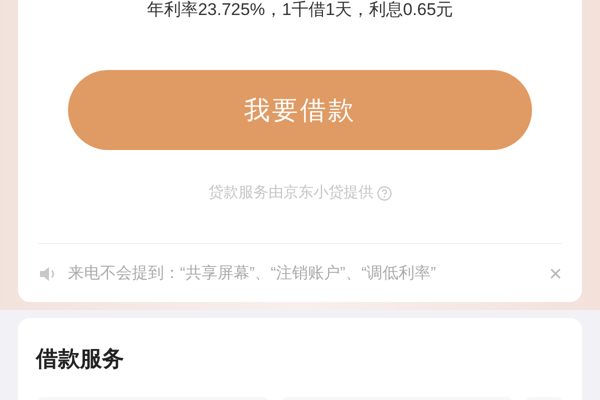 This screenshot has height=400, width=600. Describe the element at coordinates (80, 359) in the screenshot. I see `section-title: 借款服务` at that location.